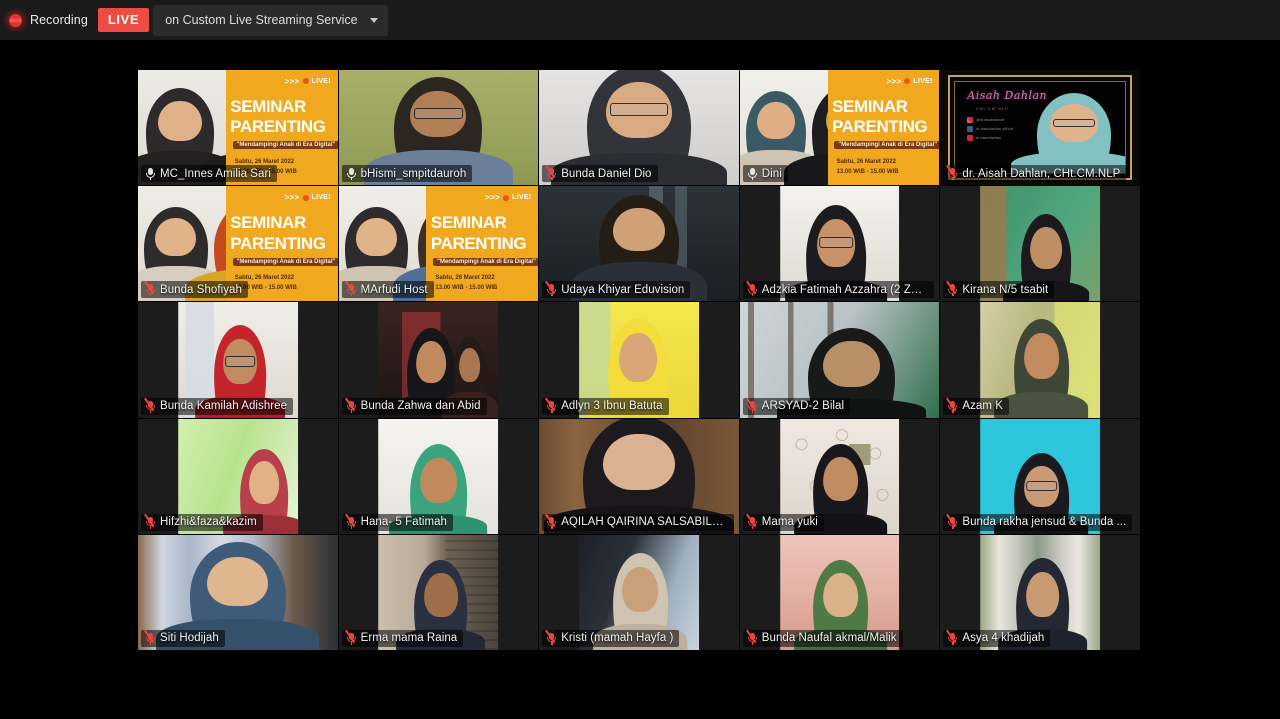 Image resolution: width=1280 pixels, height=719 pixels. I want to click on participant-name: Erma mama Raina, so click(409, 638).